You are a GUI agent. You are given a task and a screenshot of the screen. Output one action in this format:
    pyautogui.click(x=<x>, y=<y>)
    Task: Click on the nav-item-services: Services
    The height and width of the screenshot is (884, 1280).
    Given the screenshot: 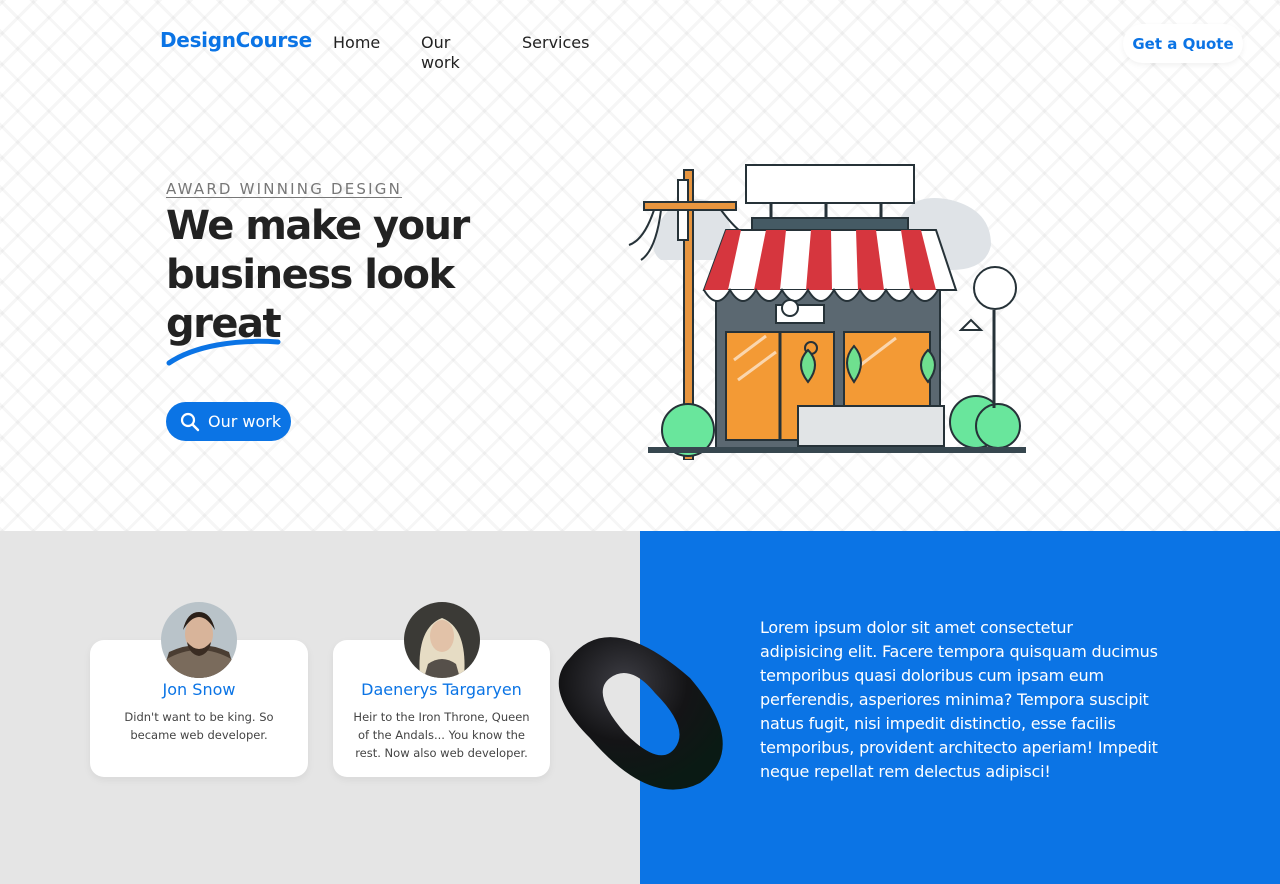 What is the action you would take?
    pyautogui.click(x=555, y=53)
    